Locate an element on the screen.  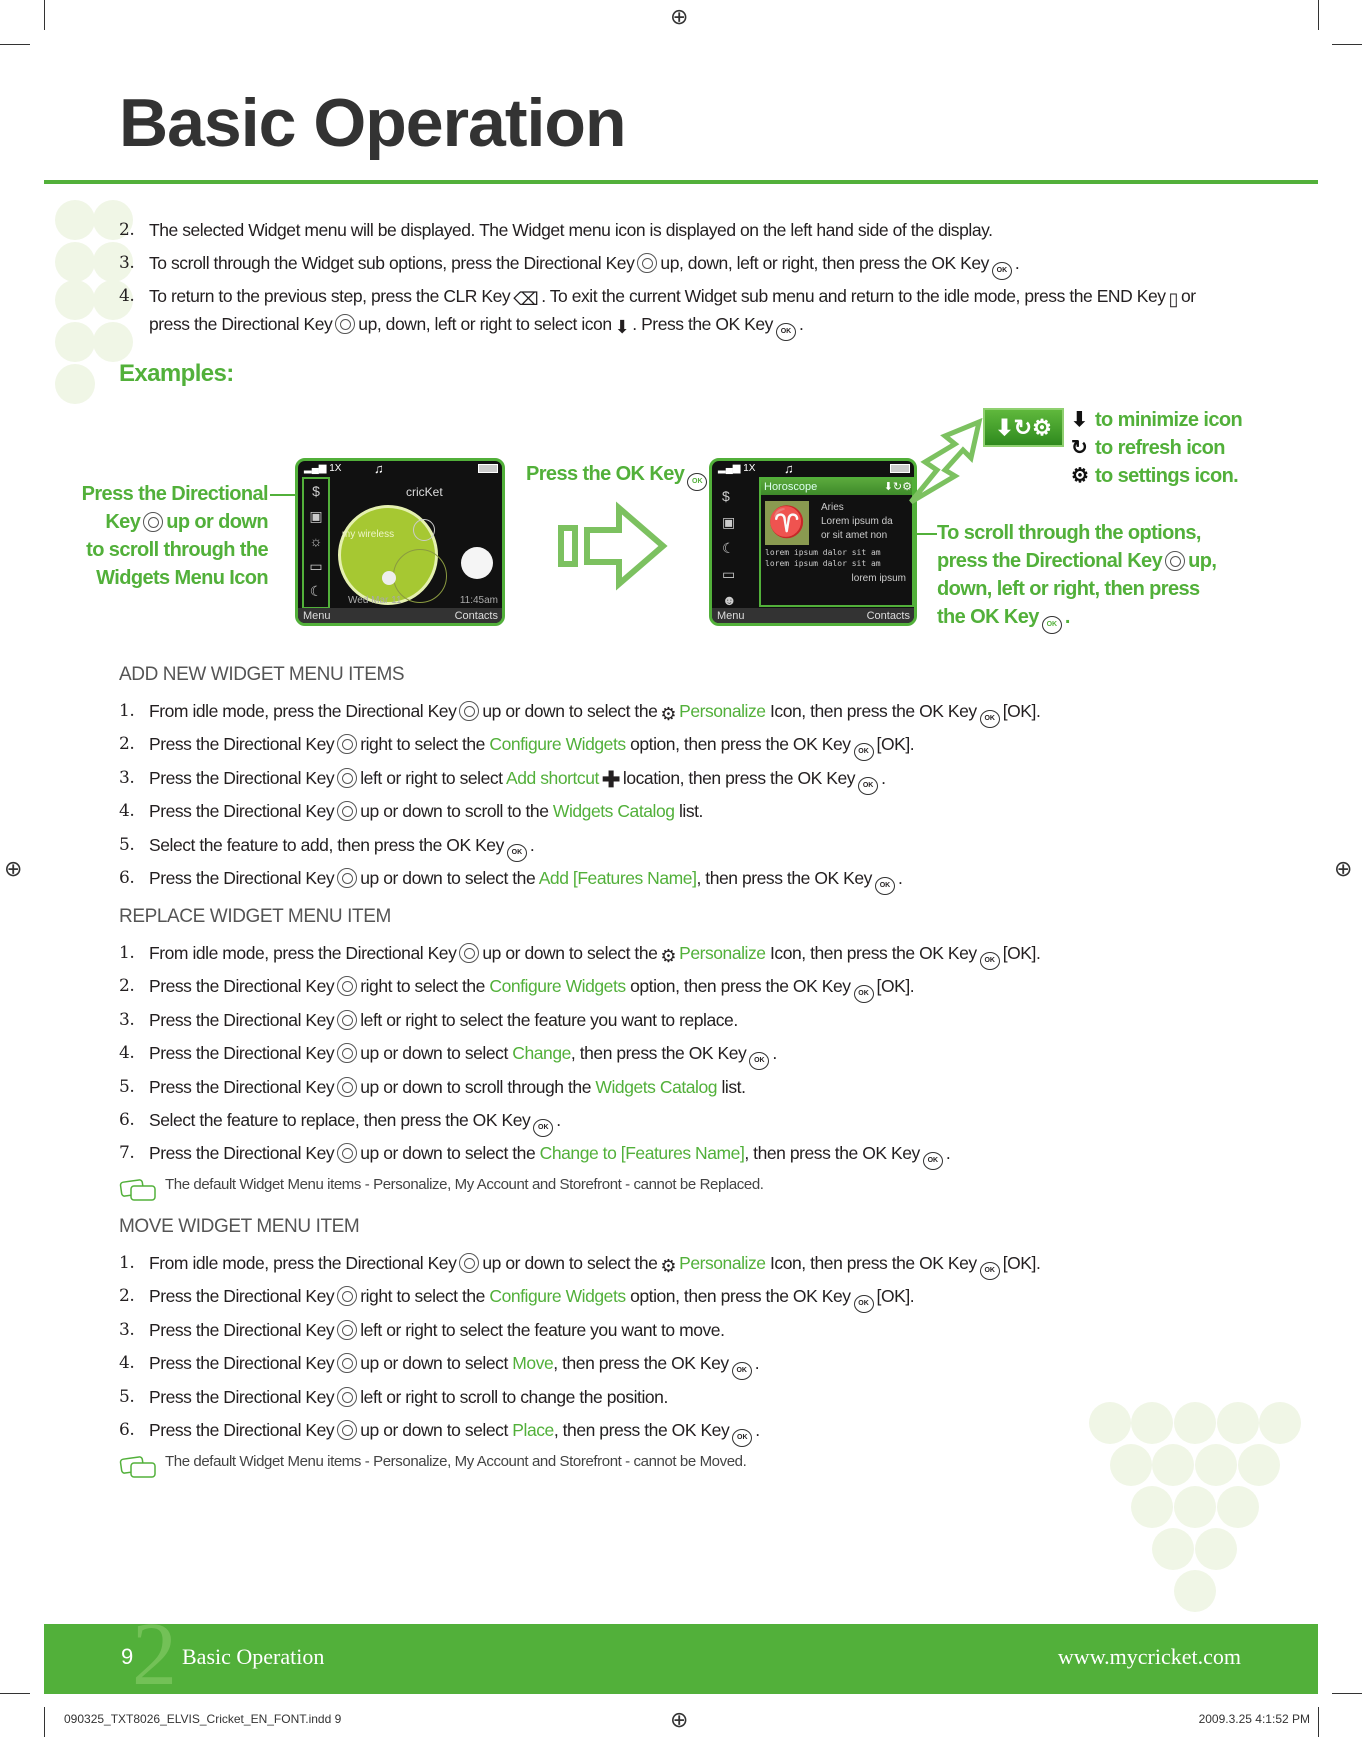
bubble-label: my wireless is located at coordinates (368, 534).